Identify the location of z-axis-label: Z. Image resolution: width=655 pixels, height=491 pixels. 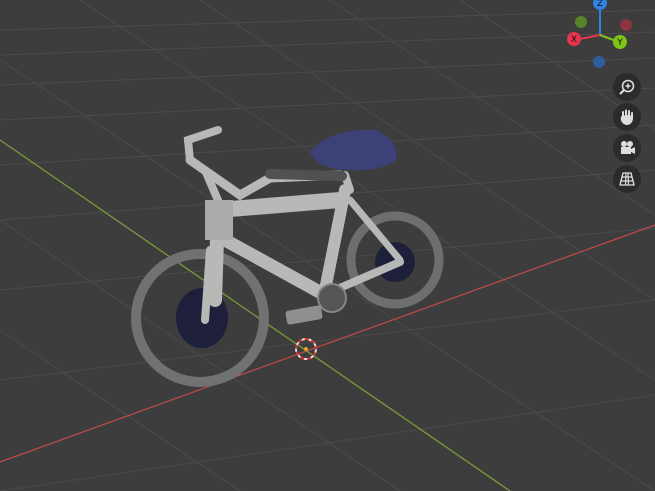
(600, 4).